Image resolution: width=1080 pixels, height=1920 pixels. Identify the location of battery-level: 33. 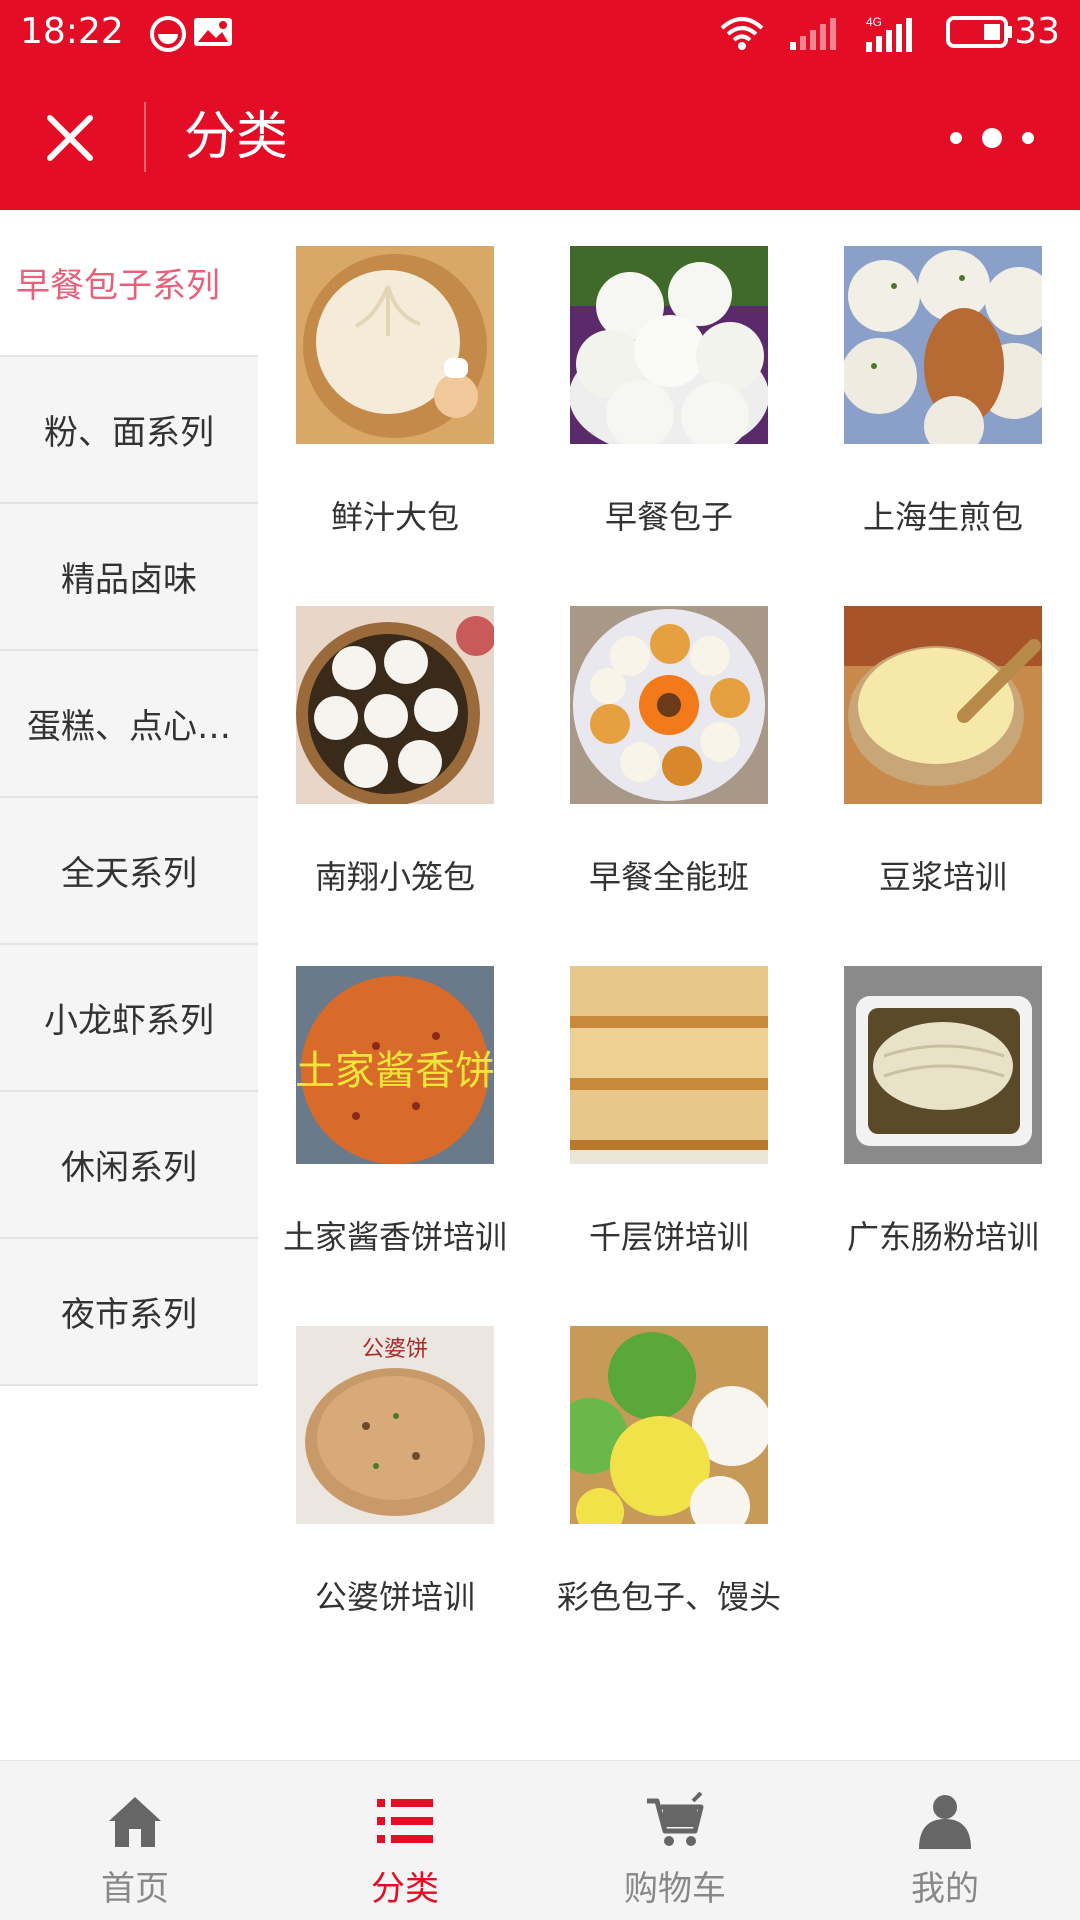
(1037, 31).